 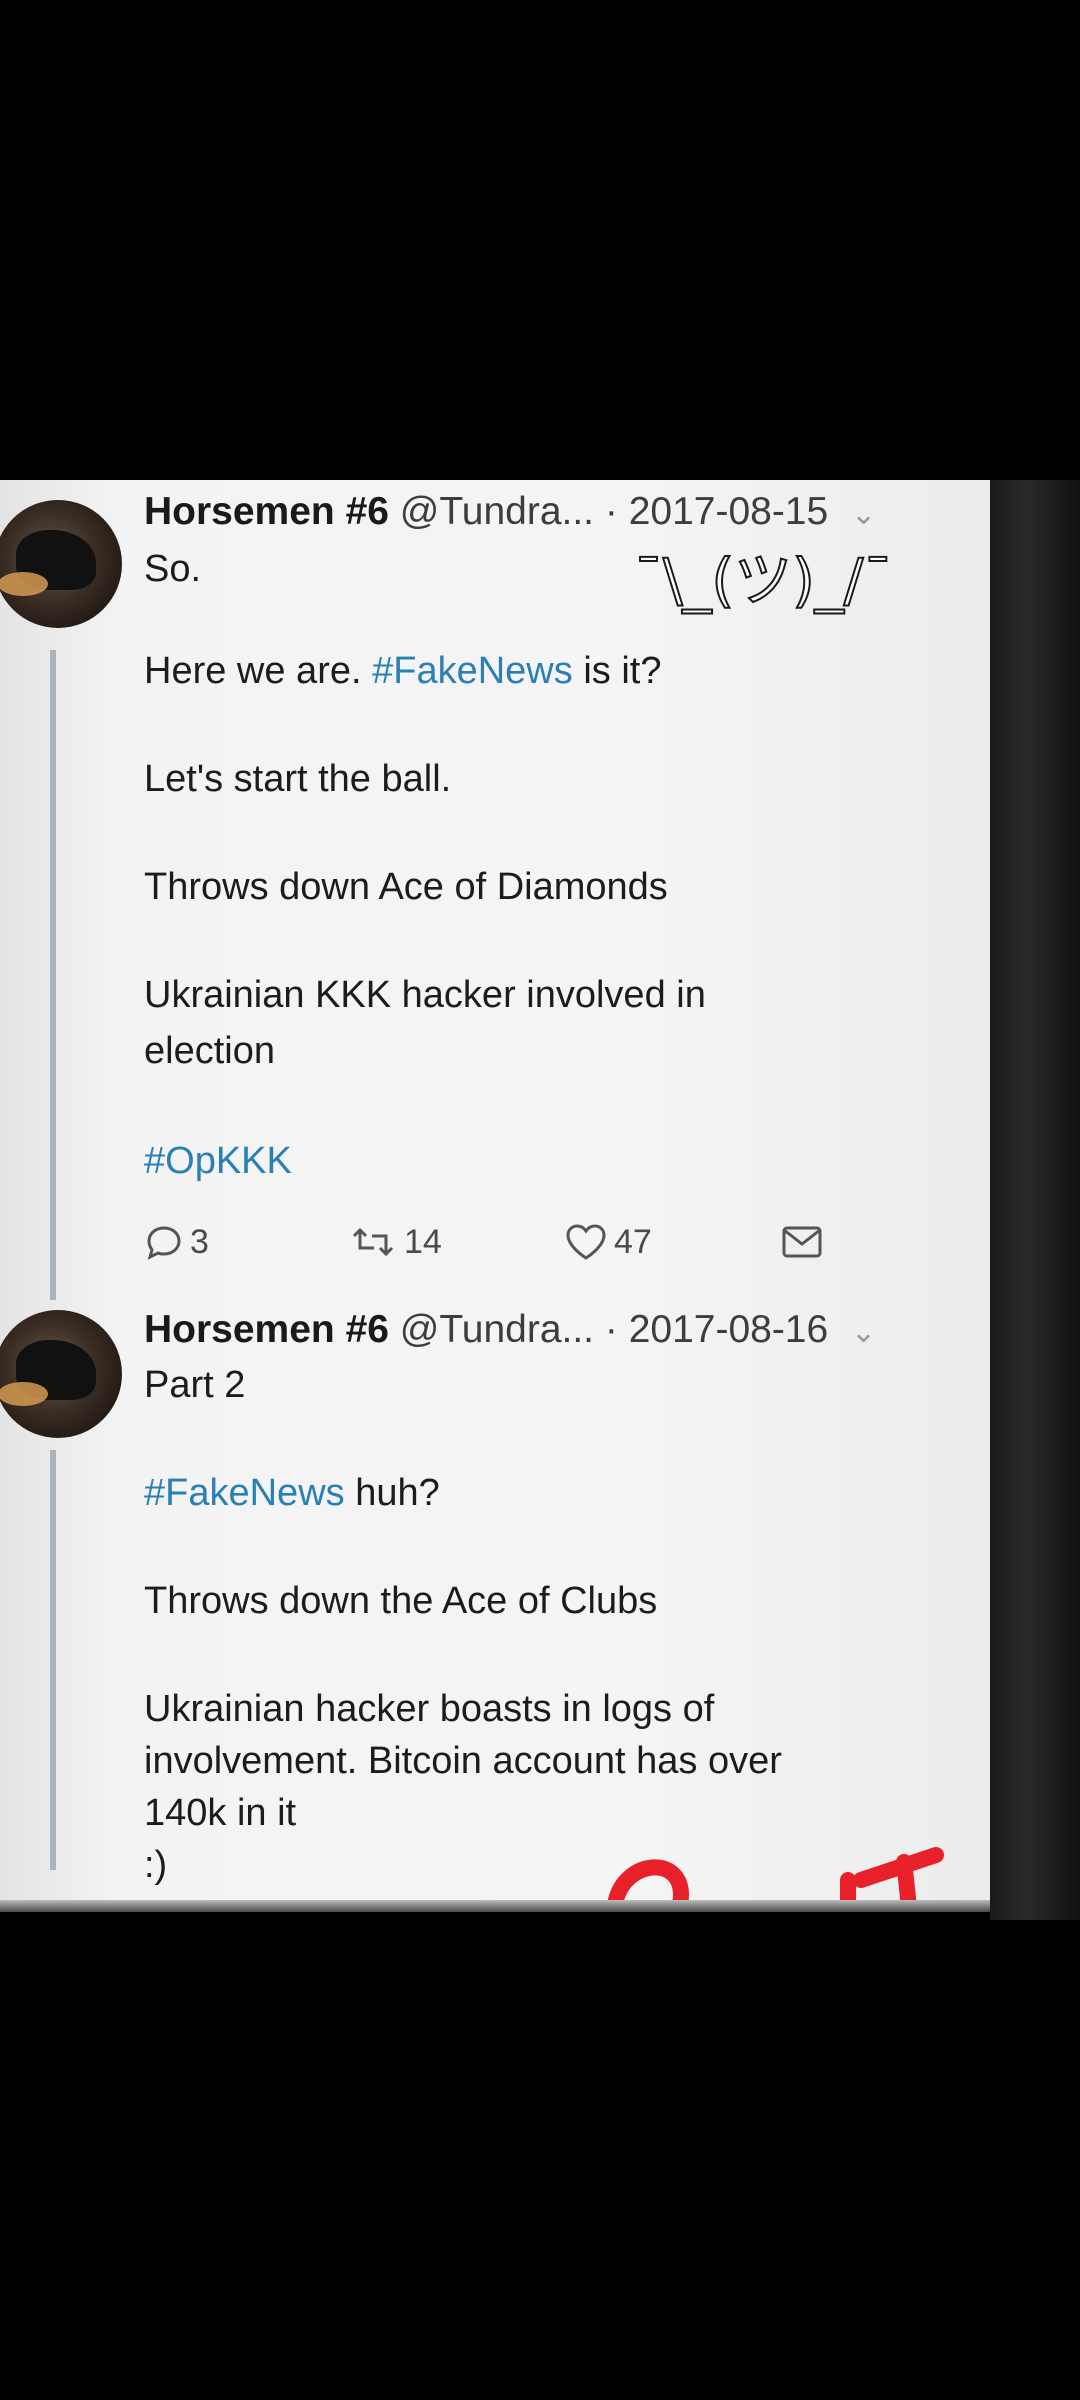 I want to click on tweet-date: · 2017-08-15, so click(x=716, y=511).